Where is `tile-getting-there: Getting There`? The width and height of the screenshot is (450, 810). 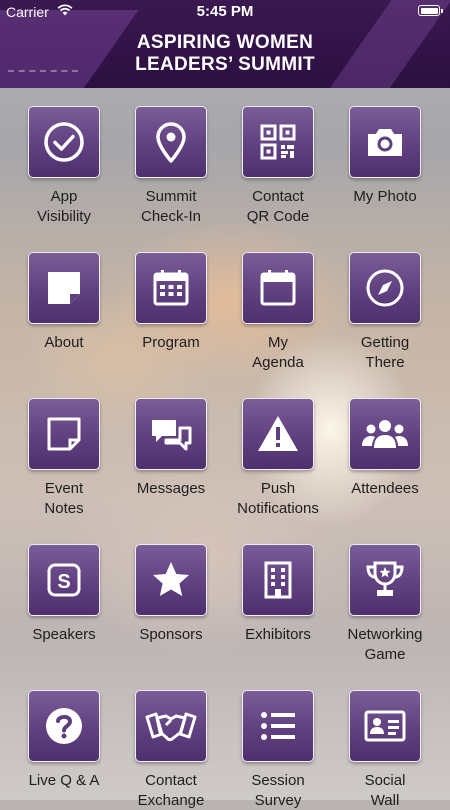
tile-getting-there: Getting There is located at coordinates (385, 312).